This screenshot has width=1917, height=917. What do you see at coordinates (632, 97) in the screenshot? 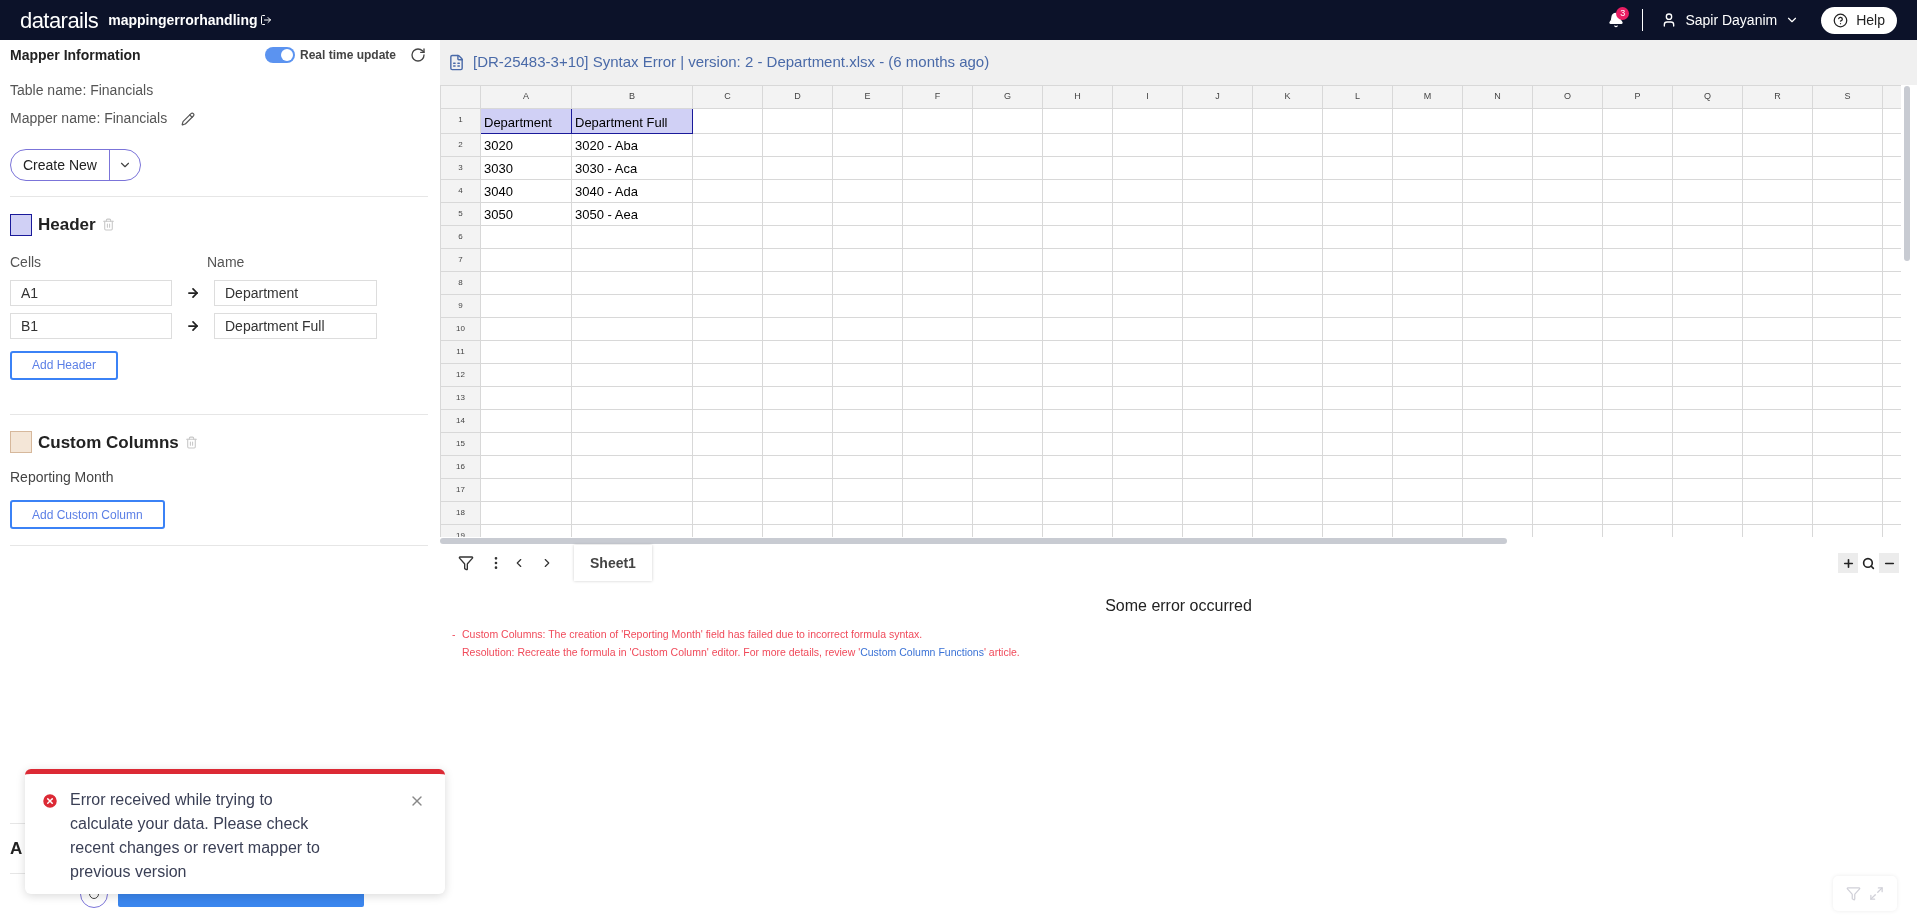
I see `column-header: B` at bounding box center [632, 97].